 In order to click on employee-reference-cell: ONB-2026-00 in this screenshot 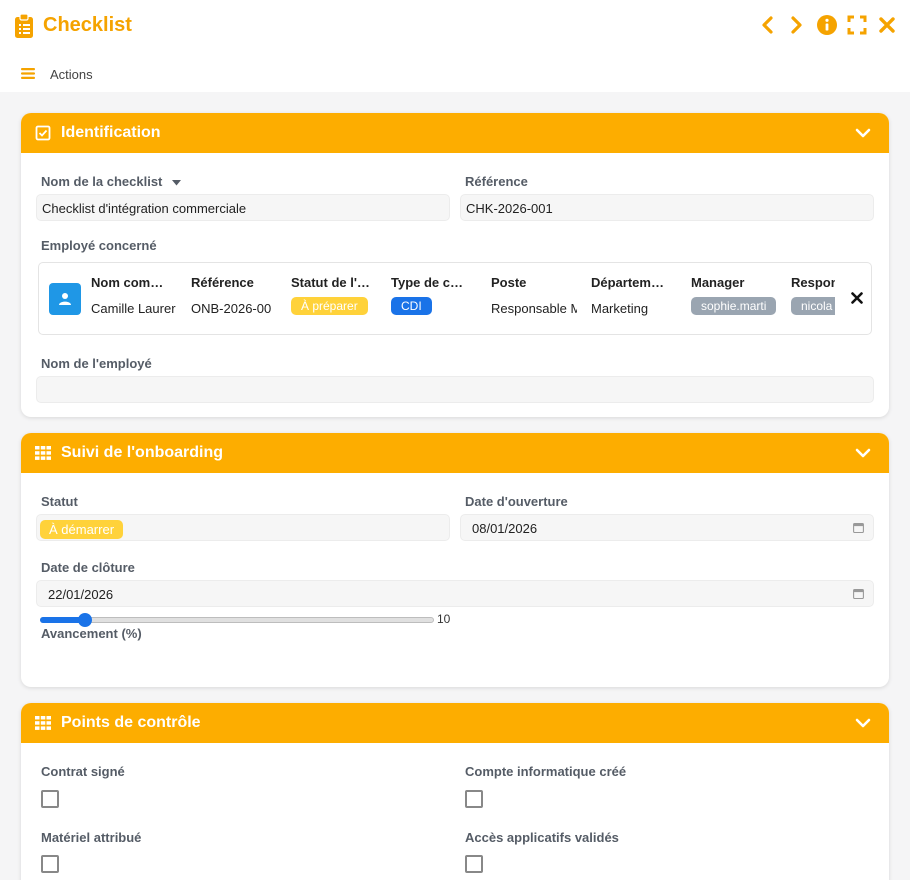, I will do `click(231, 308)`.